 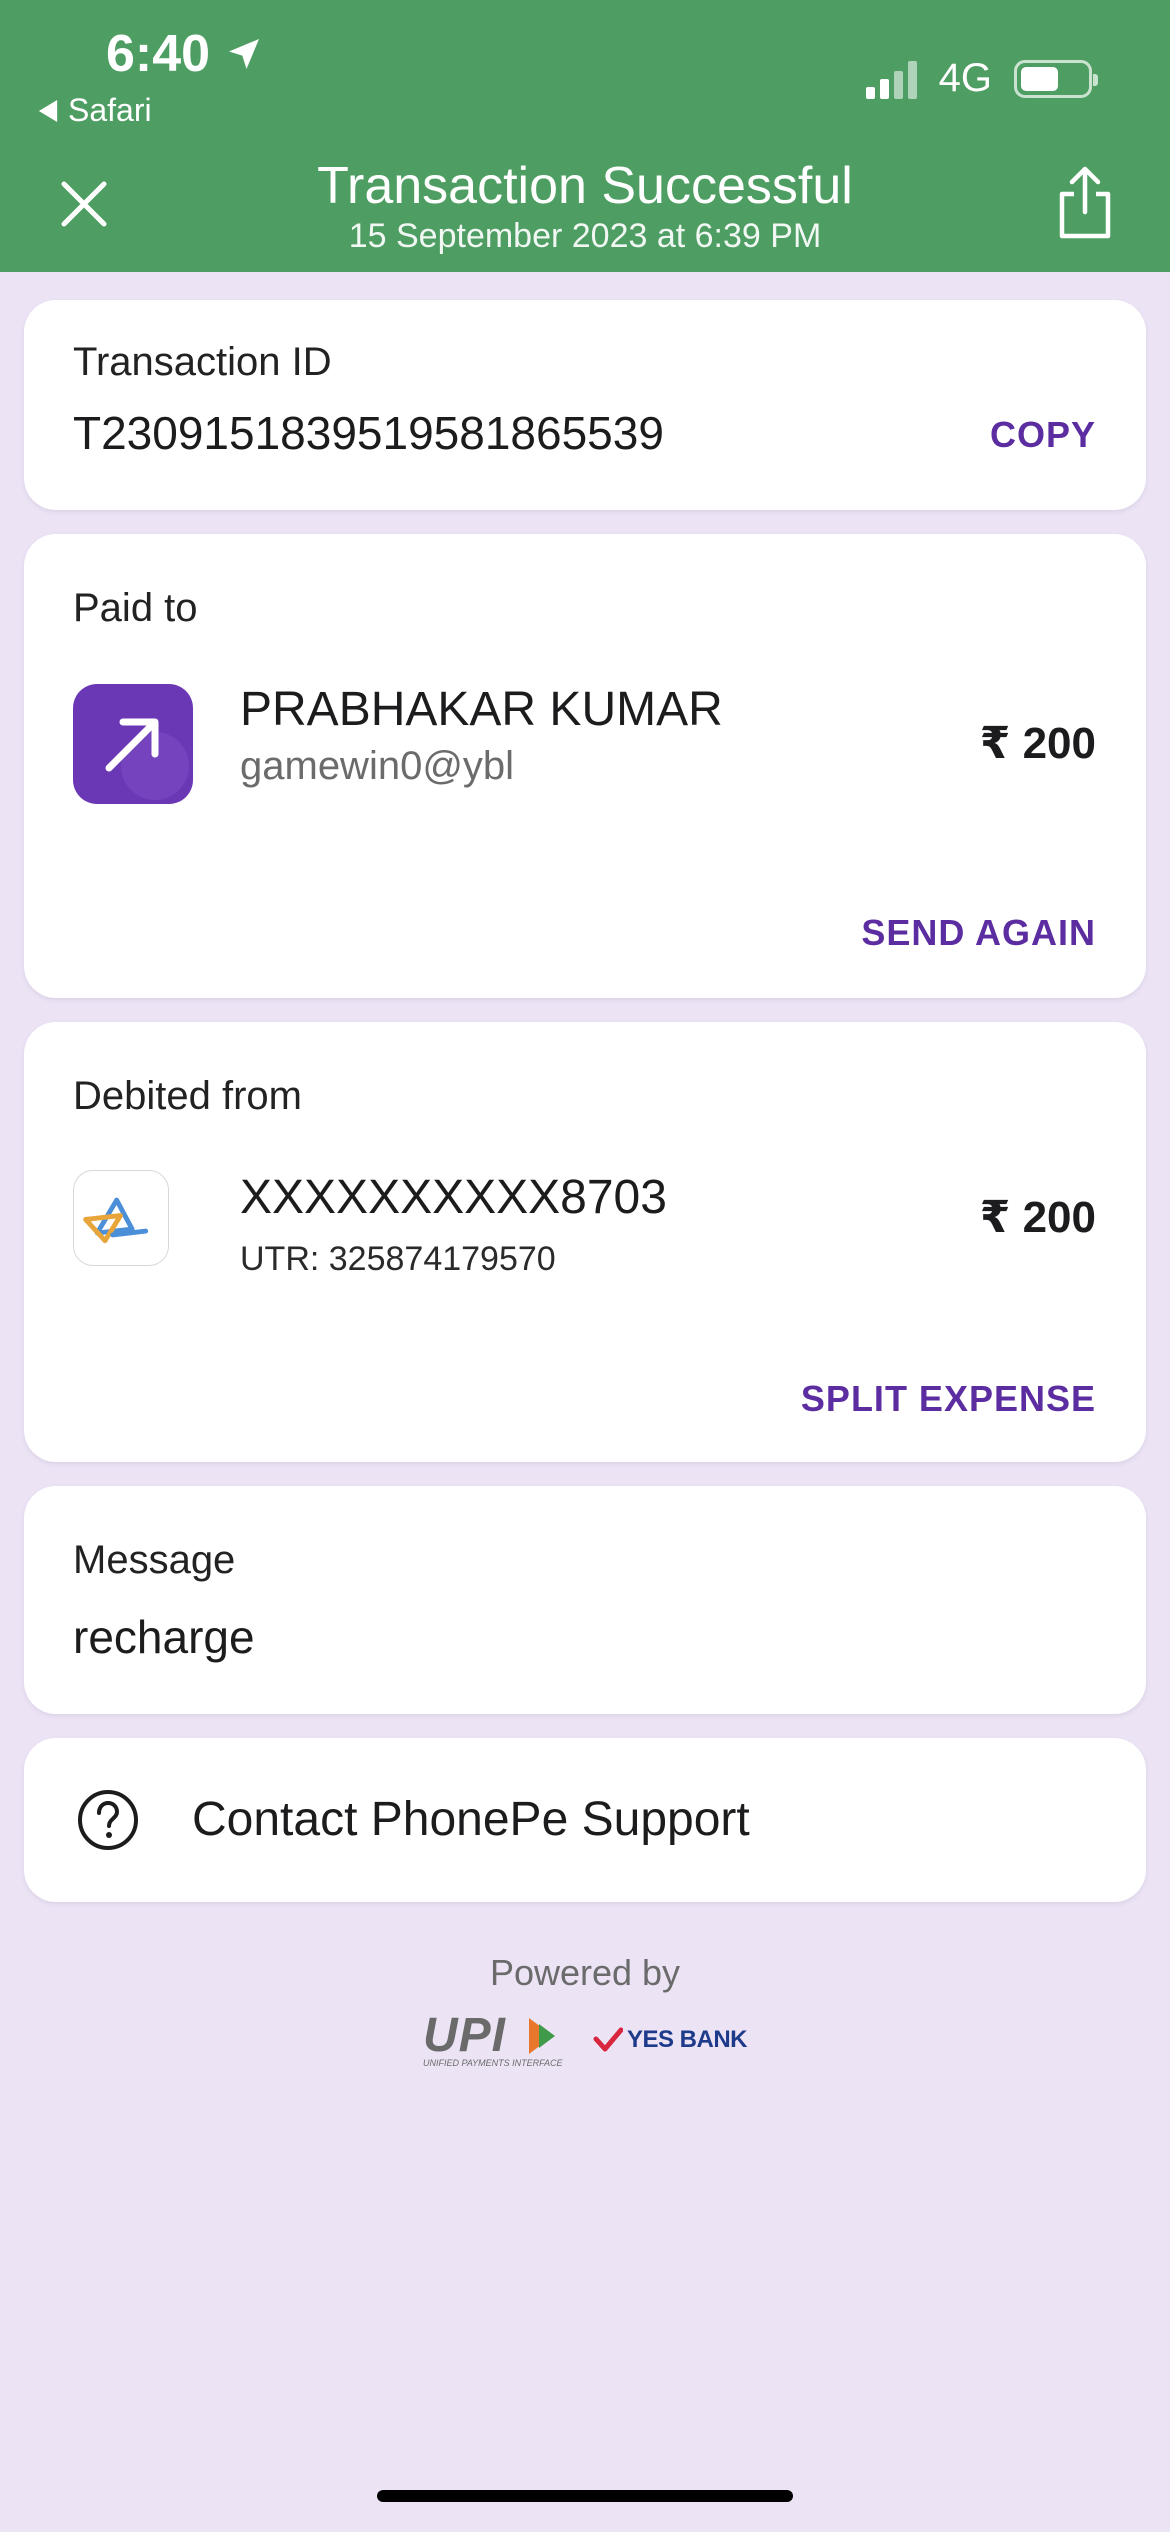 I want to click on back-triangle-icon, so click(x=48, y=110).